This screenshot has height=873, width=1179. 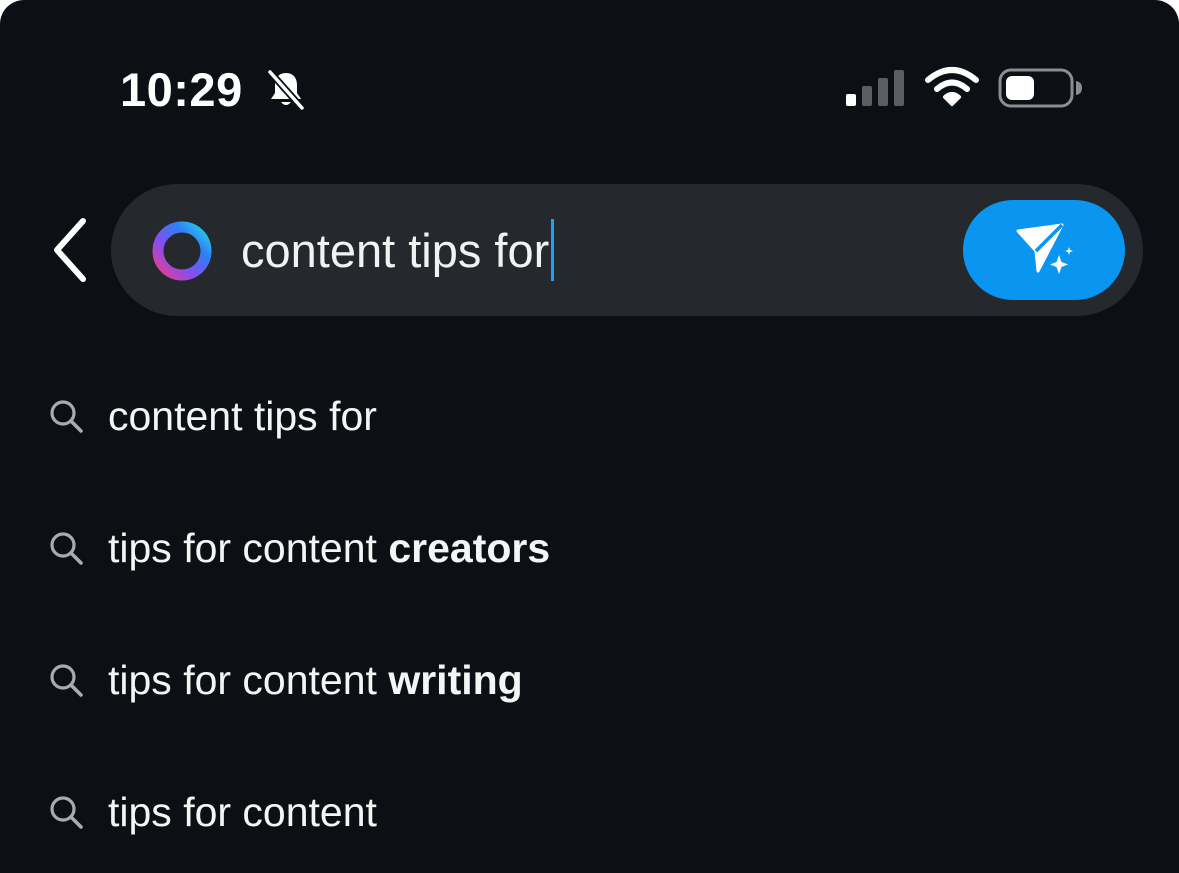 I want to click on send-sparkle-icon, so click(x=1044, y=248).